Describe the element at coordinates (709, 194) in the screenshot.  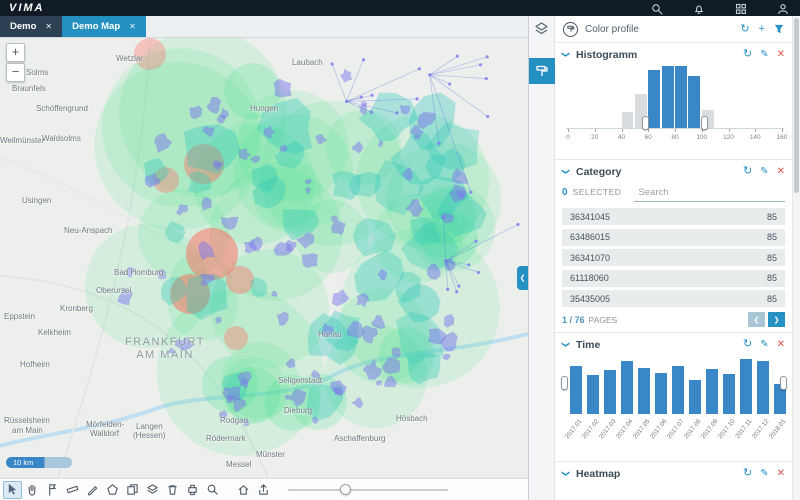
I see `category-search-input` at that location.